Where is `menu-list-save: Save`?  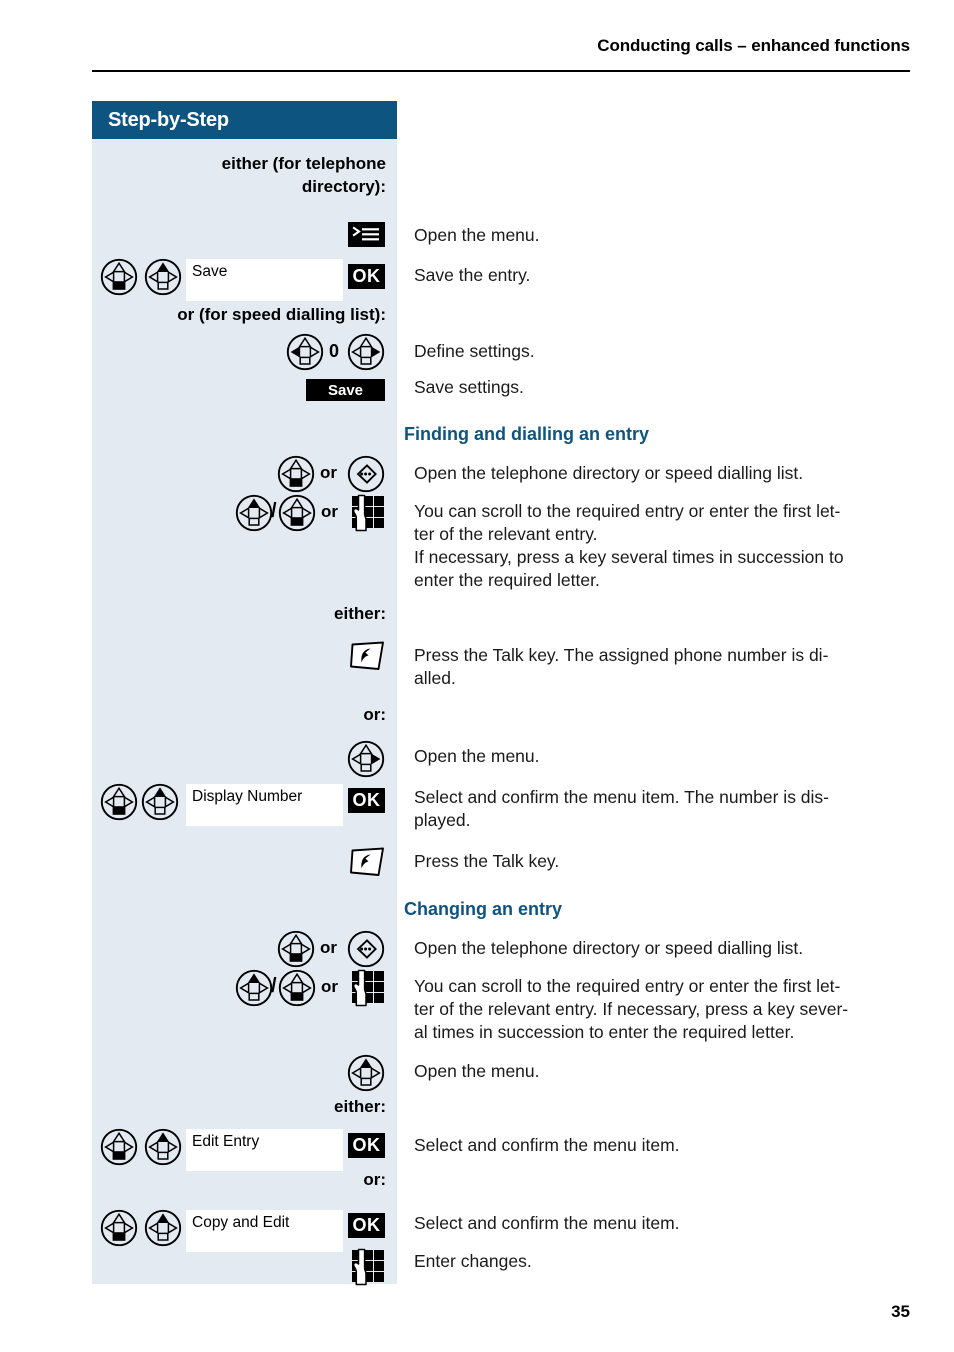 menu-list-save: Save is located at coordinates (264, 280).